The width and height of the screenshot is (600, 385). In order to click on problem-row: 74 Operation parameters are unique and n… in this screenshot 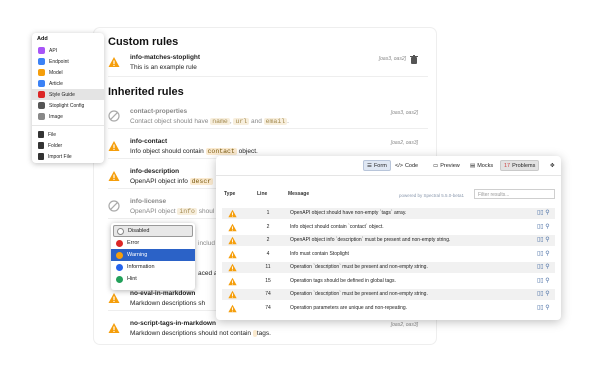, I will do `click(388, 308)`.